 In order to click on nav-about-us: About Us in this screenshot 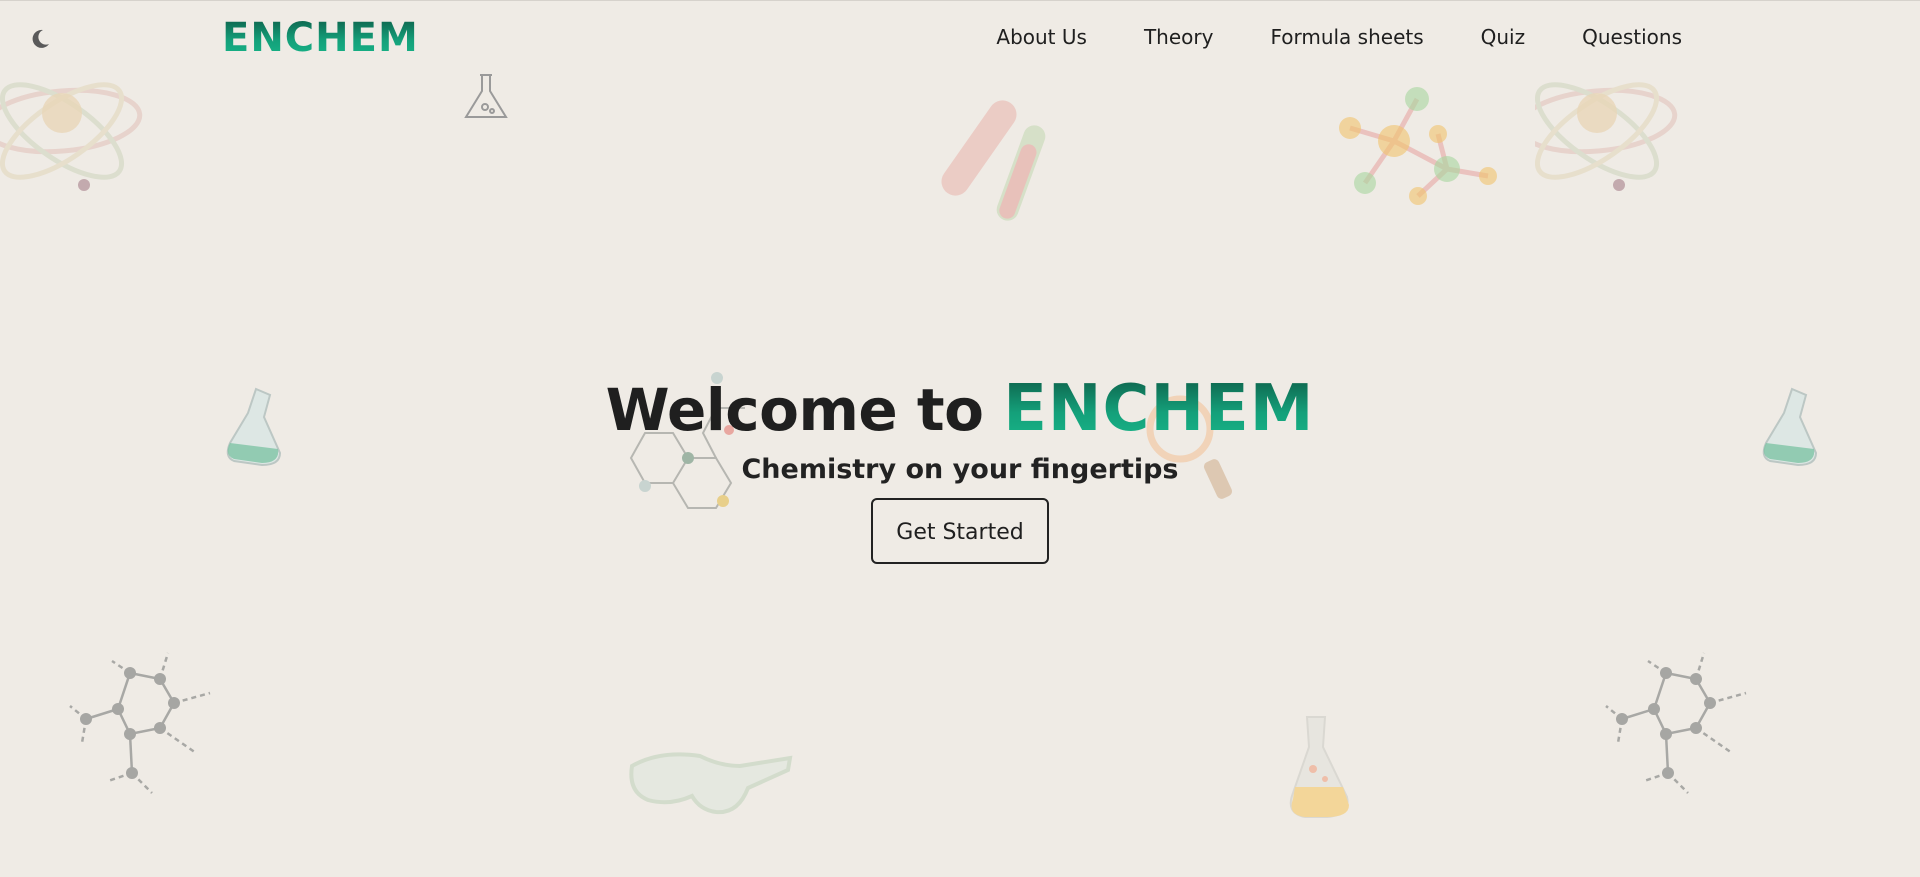, I will do `click(1041, 37)`.